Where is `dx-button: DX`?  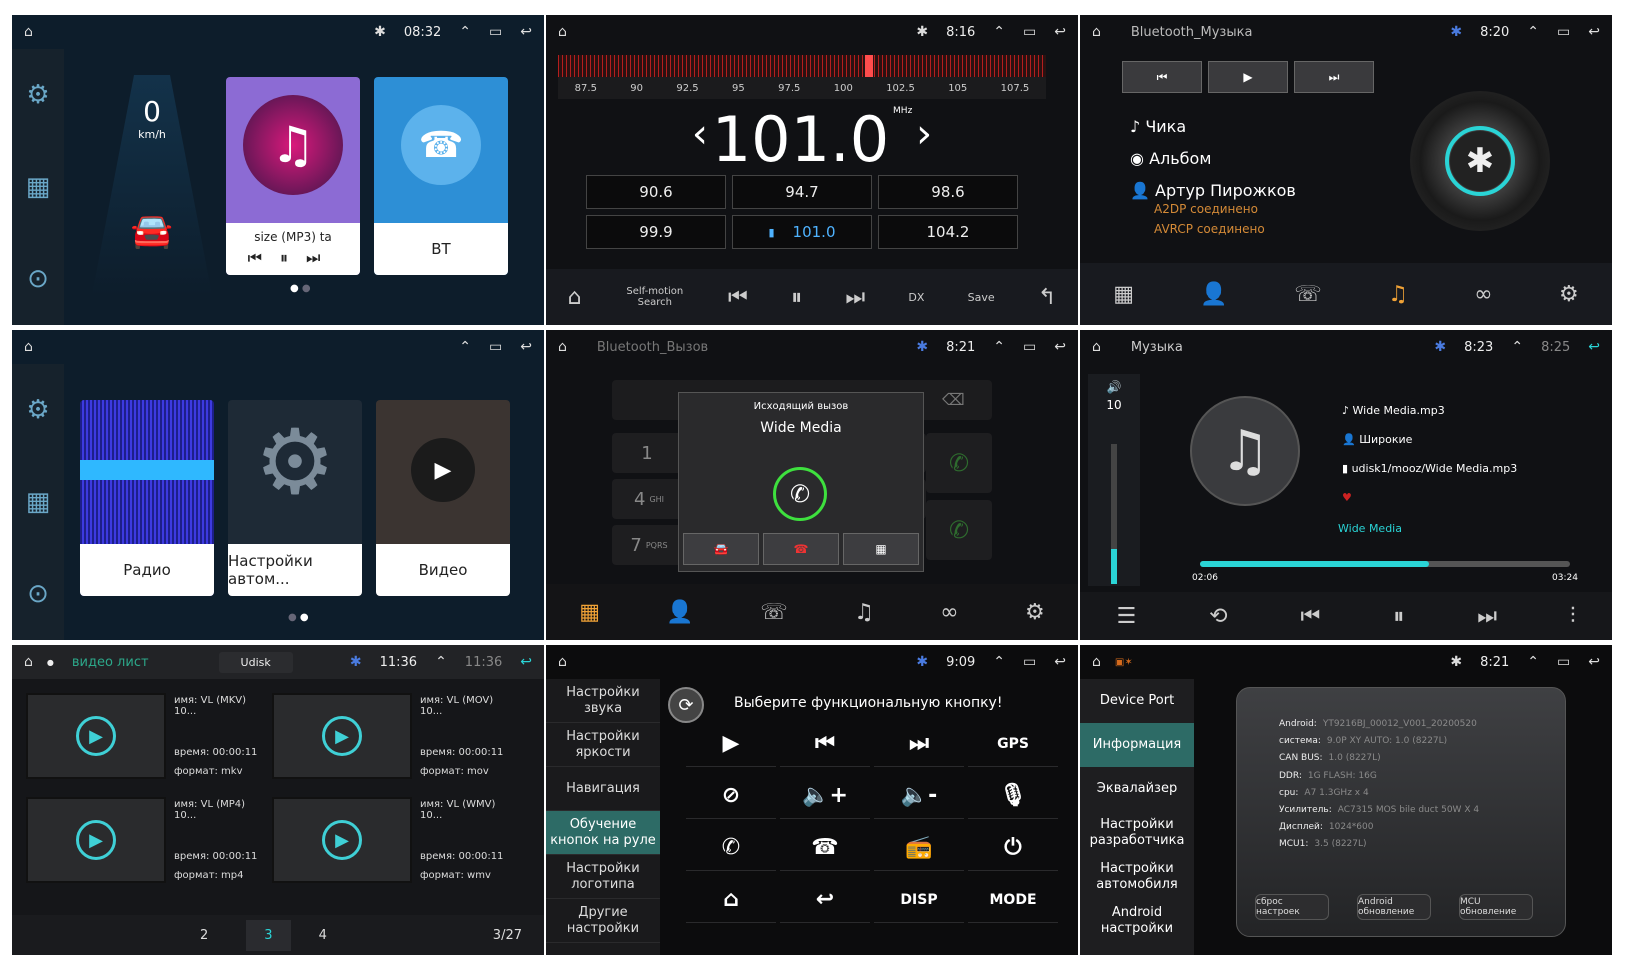
dx-button: DX is located at coordinates (916, 297).